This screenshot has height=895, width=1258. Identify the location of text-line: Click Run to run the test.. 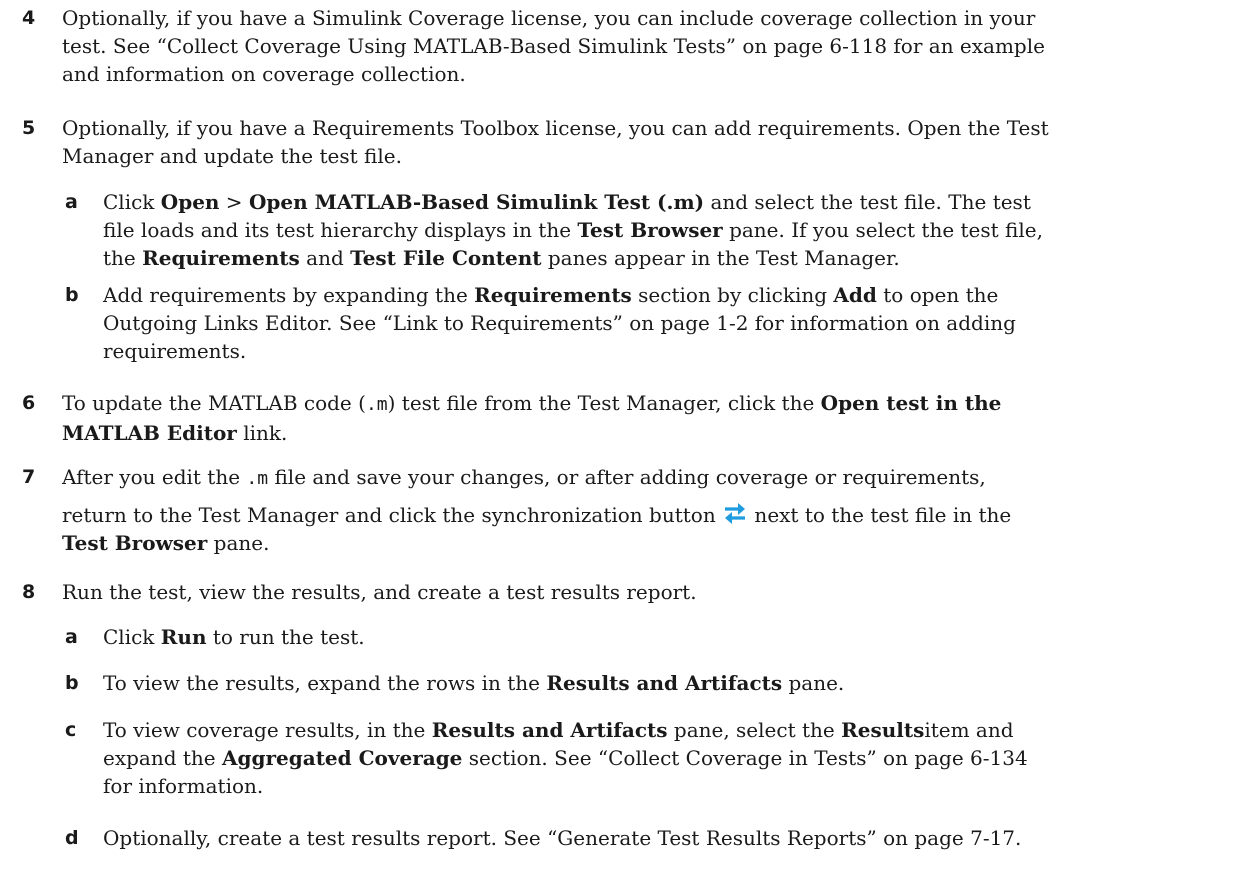
(678, 637).